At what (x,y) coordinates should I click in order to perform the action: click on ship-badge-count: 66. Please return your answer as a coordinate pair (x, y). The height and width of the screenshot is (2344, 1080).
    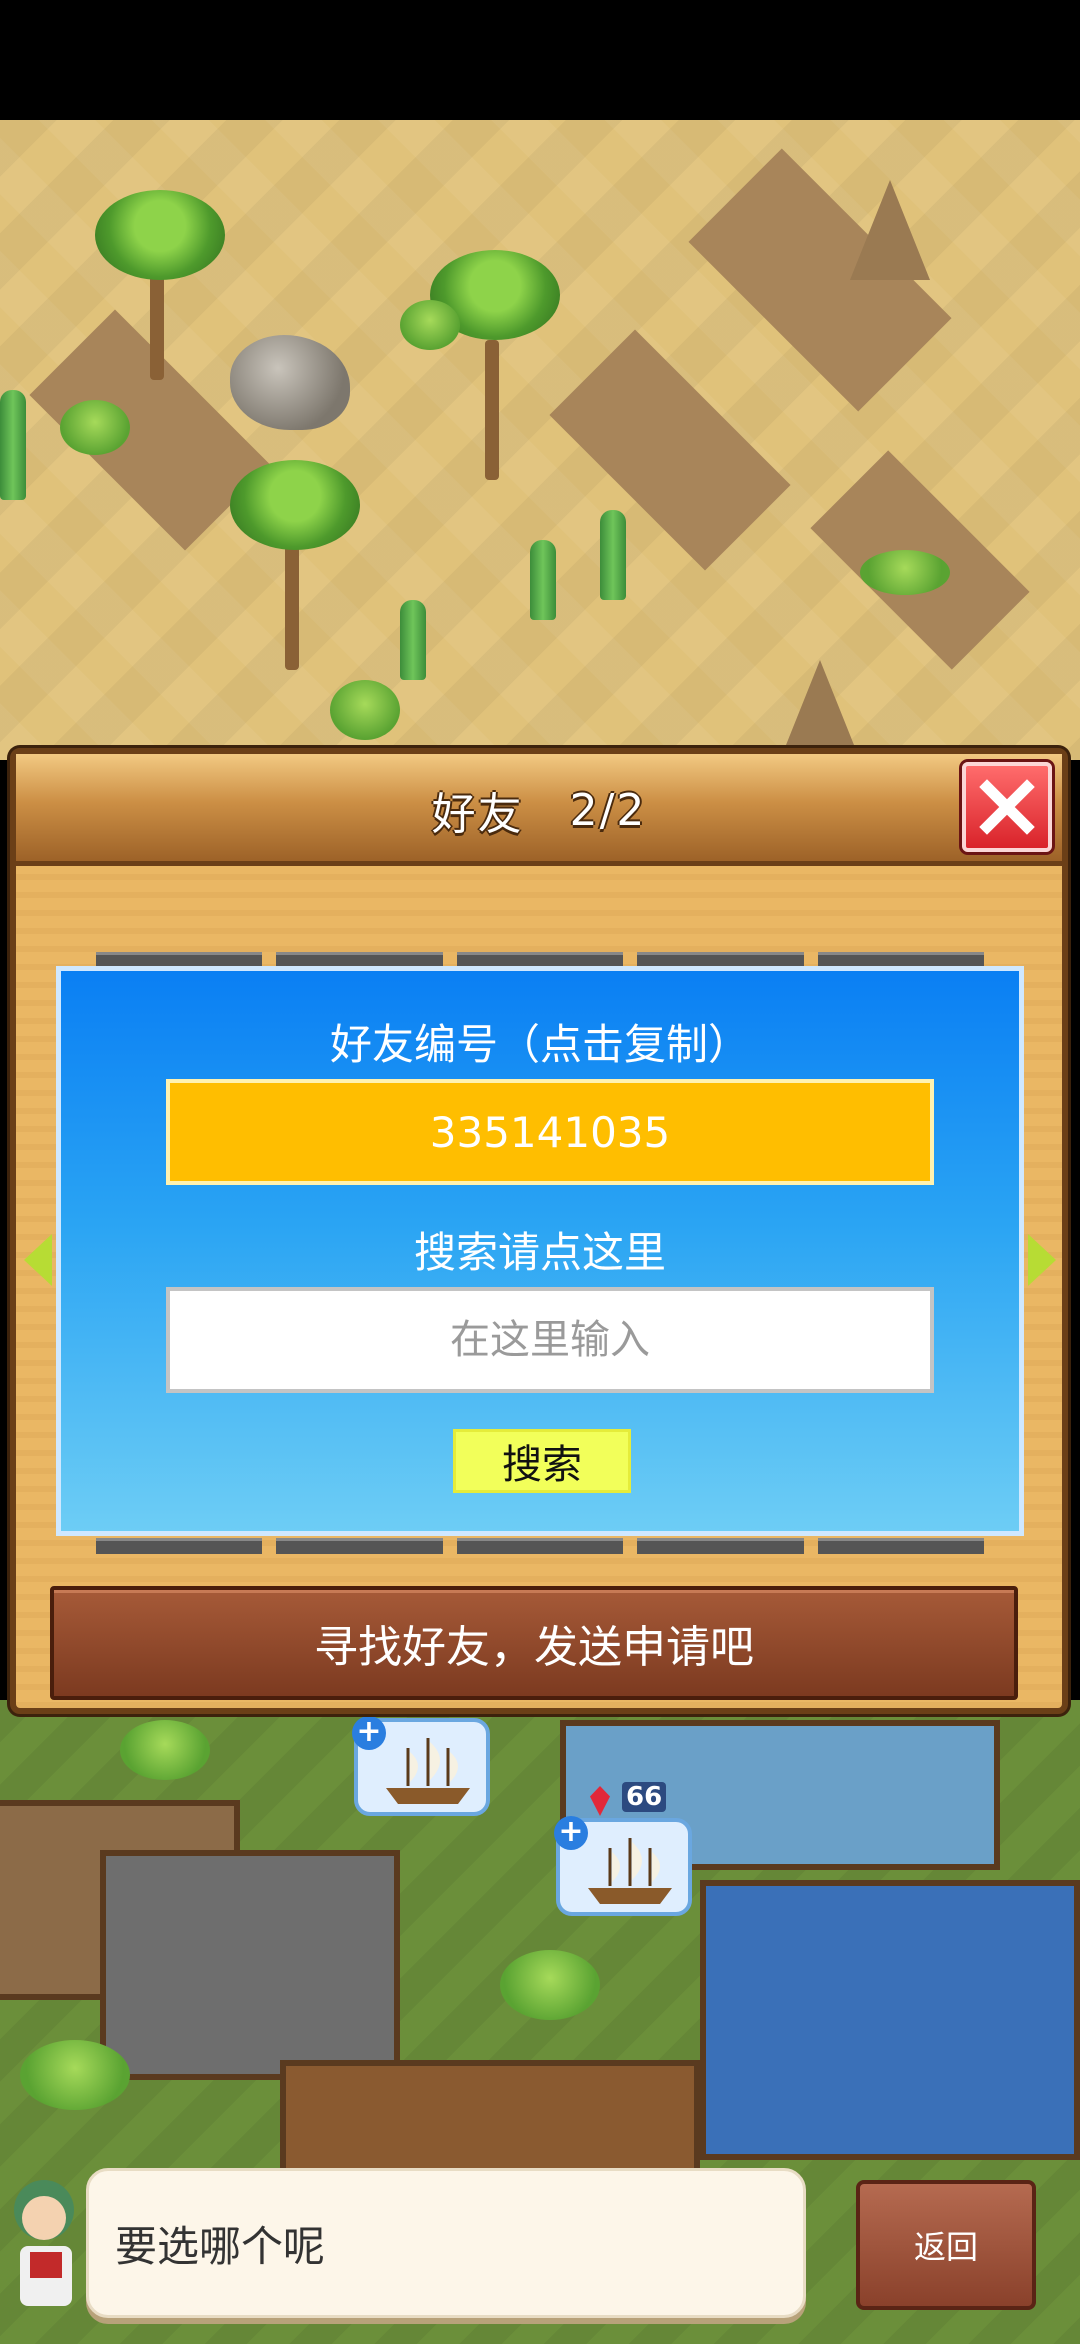
    Looking at the image, I should click on (644, 1797).